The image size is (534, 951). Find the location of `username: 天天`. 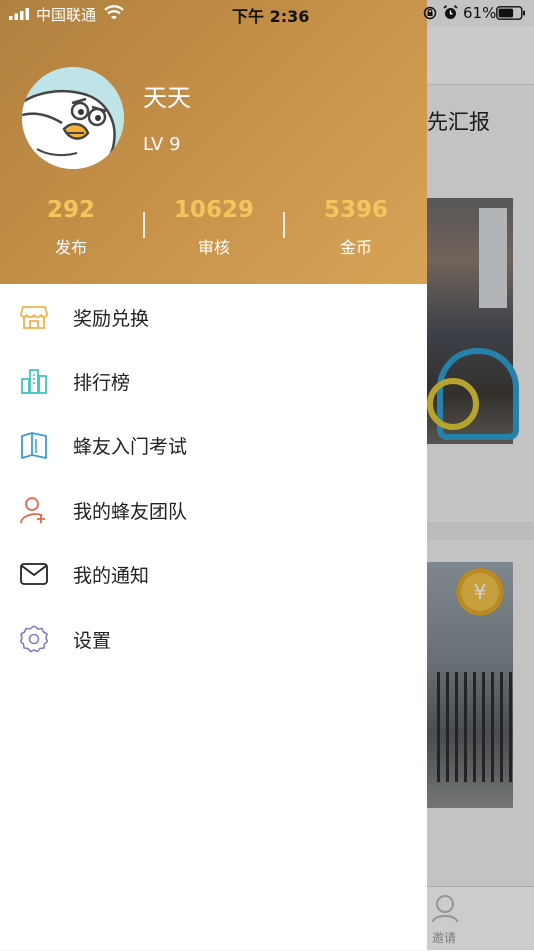

username: 天天 is located at coordinates (167, 98).